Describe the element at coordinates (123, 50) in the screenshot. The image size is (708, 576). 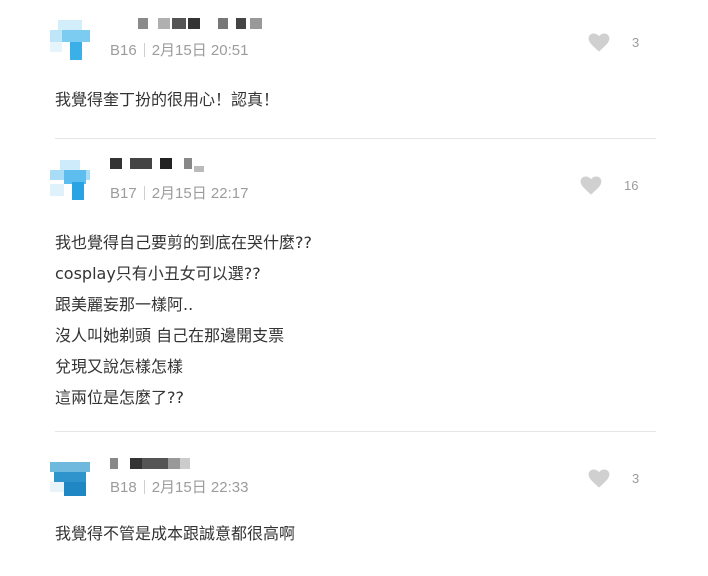
I see `floor-number: B16` at that location.